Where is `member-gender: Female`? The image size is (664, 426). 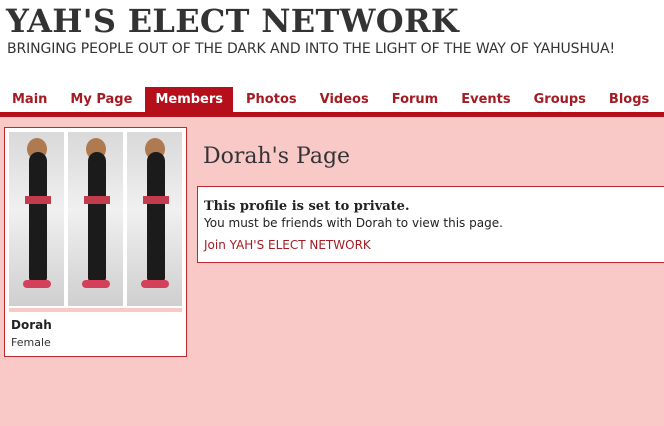 member-gender: Female is located at coordinates (31, 342).